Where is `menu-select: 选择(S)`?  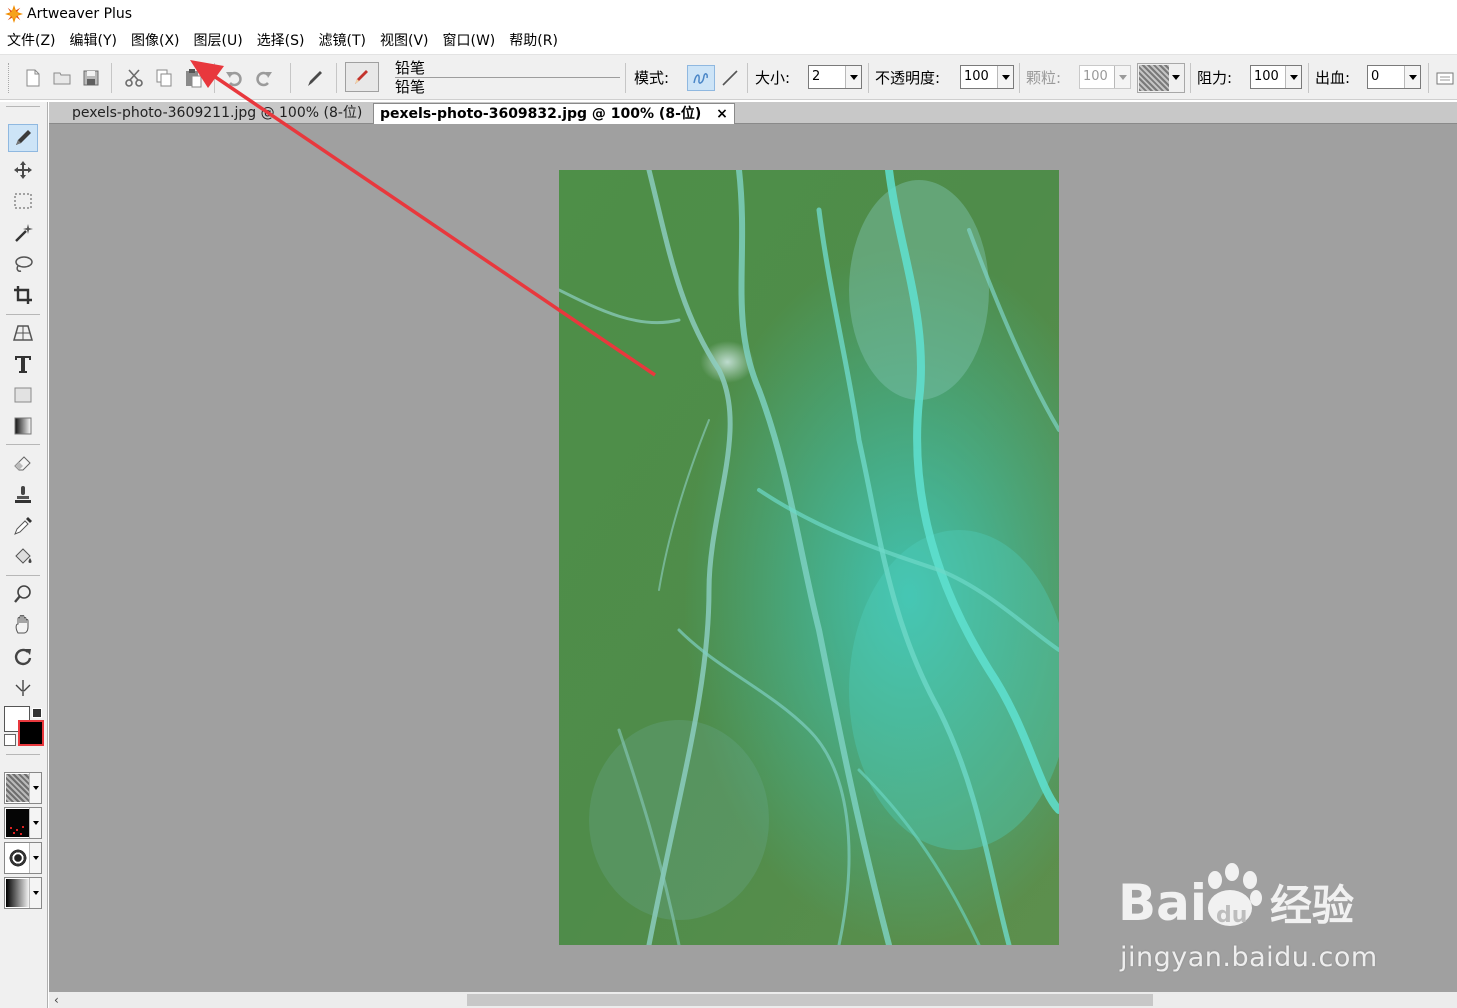
menu-select: 选择(S) is located at coordinates (281, 41).